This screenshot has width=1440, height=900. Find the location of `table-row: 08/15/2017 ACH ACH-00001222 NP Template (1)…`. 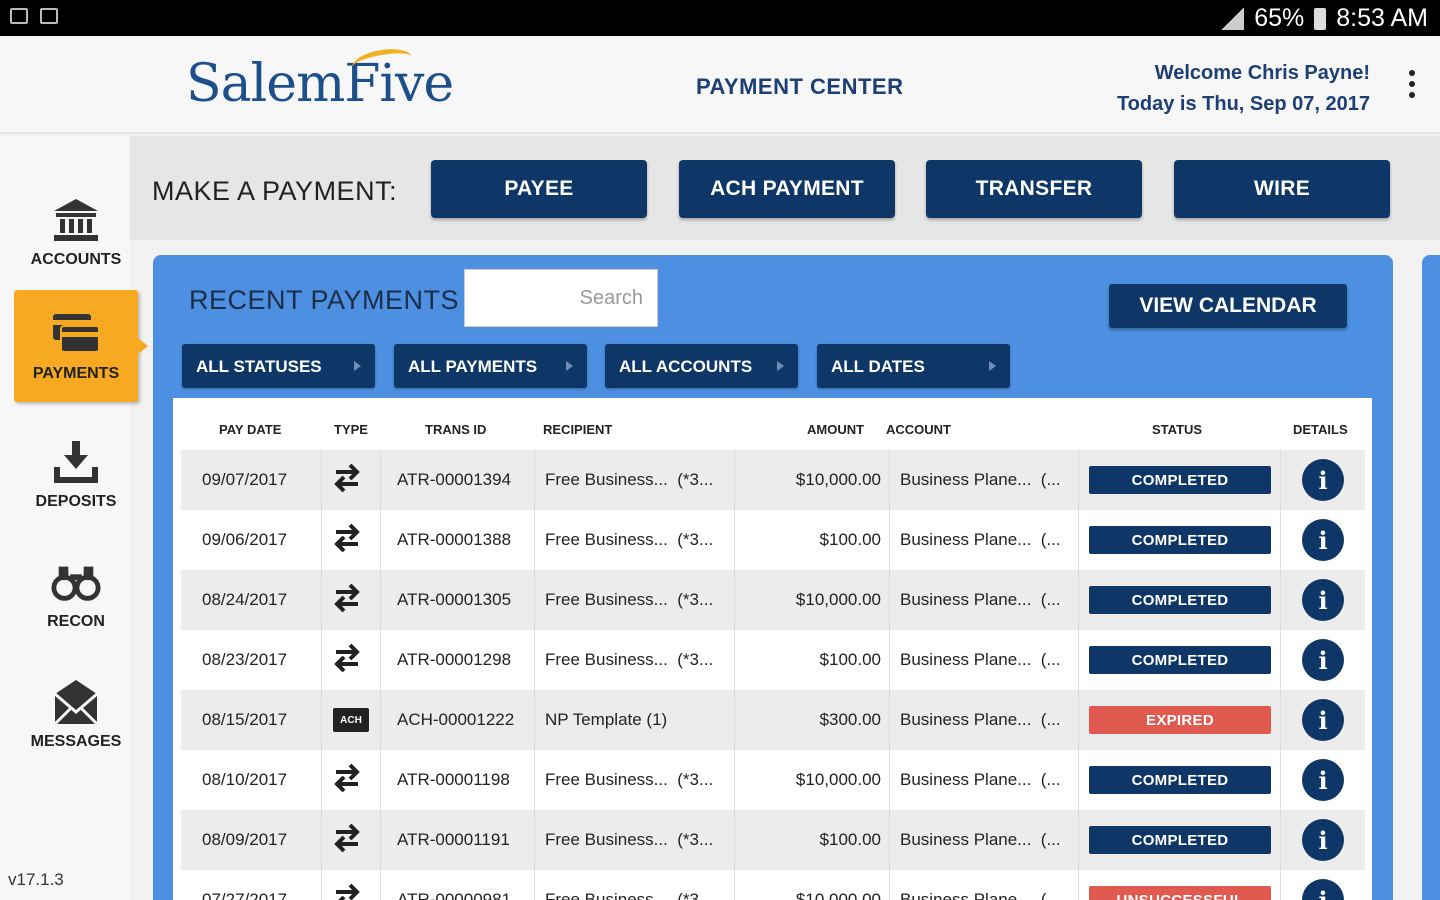

table-row: 08/15/2017 ACH ACH-00001222 NP Template (1)… is located at coordinates (773, 720).